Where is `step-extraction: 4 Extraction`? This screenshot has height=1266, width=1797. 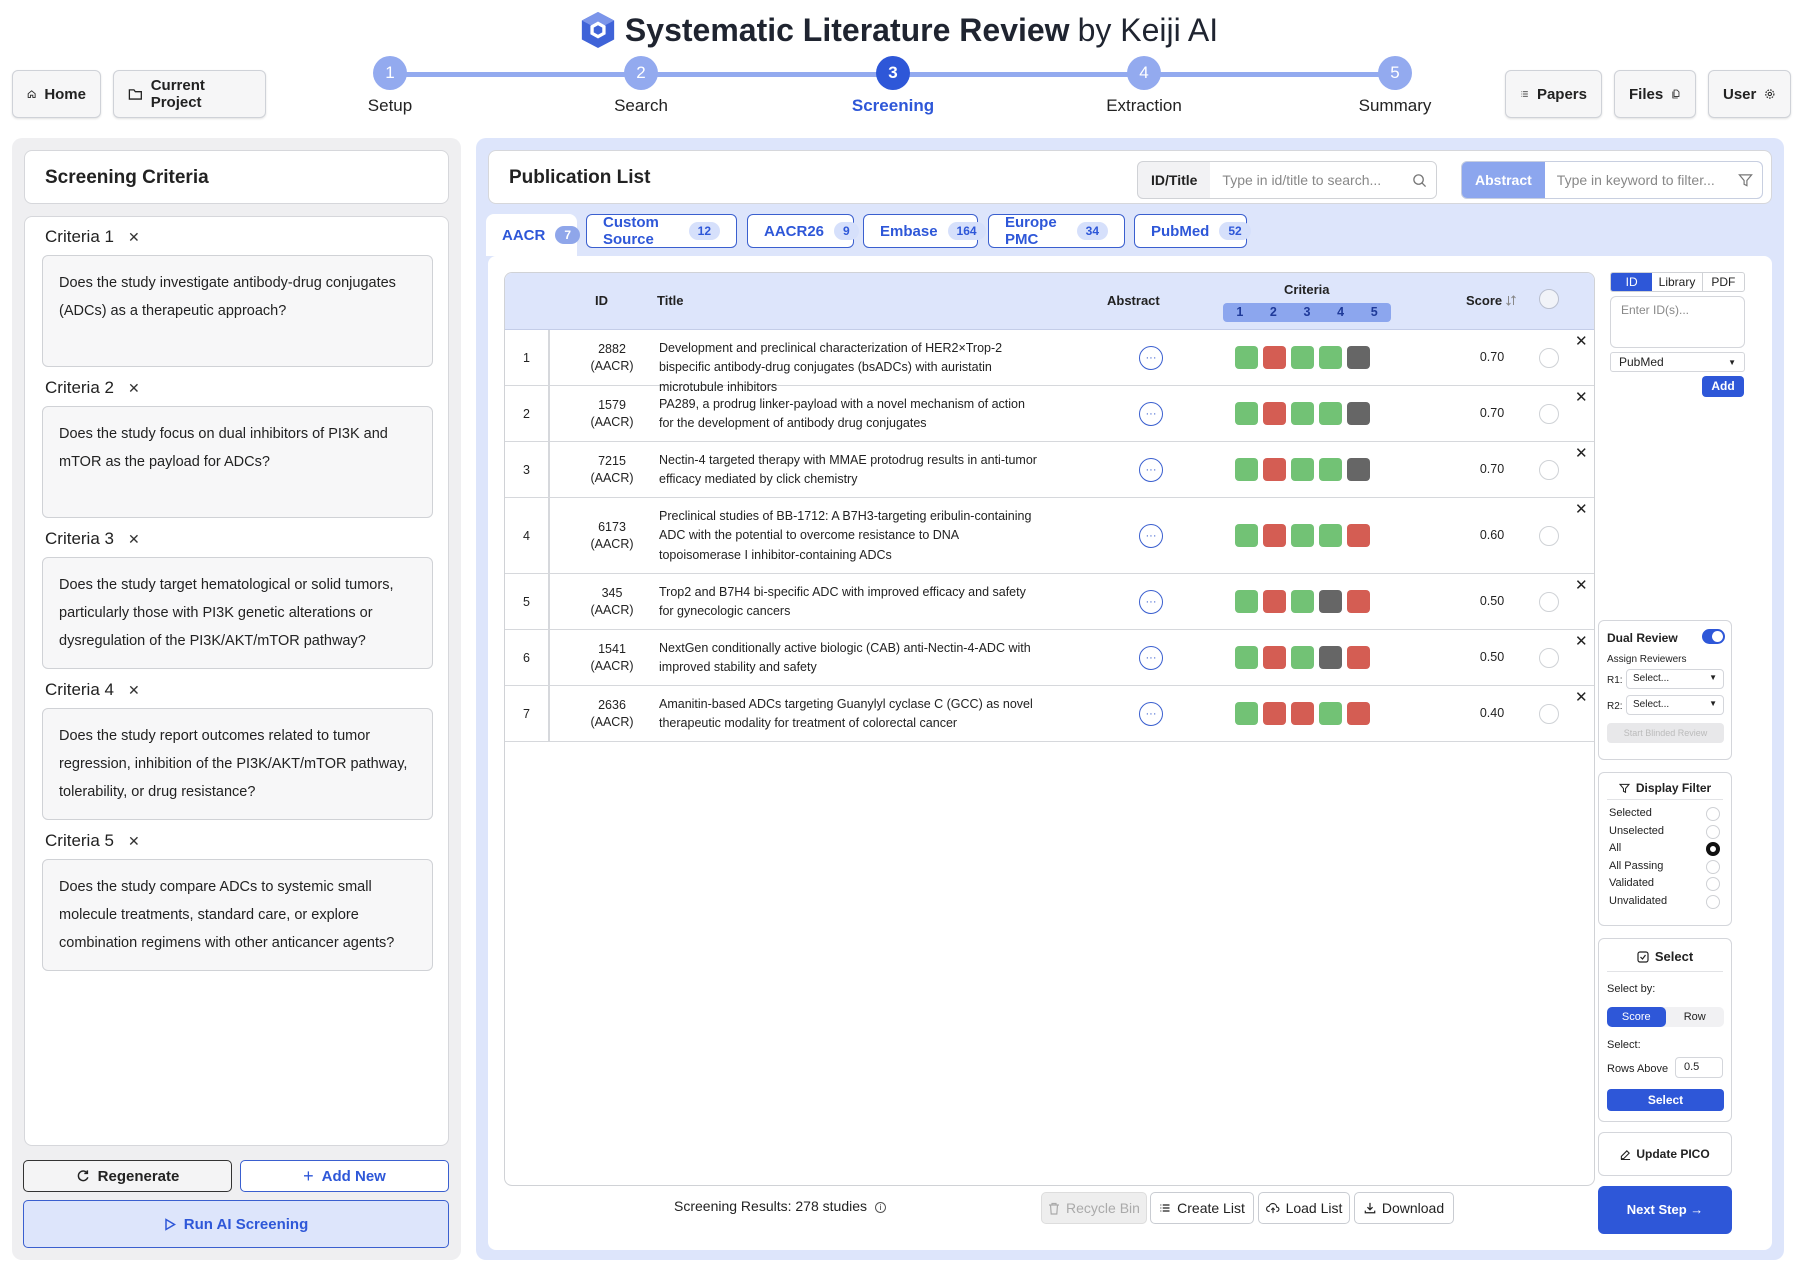
step-extraction: 4 Extraction is located at coordinates (1144, 86).